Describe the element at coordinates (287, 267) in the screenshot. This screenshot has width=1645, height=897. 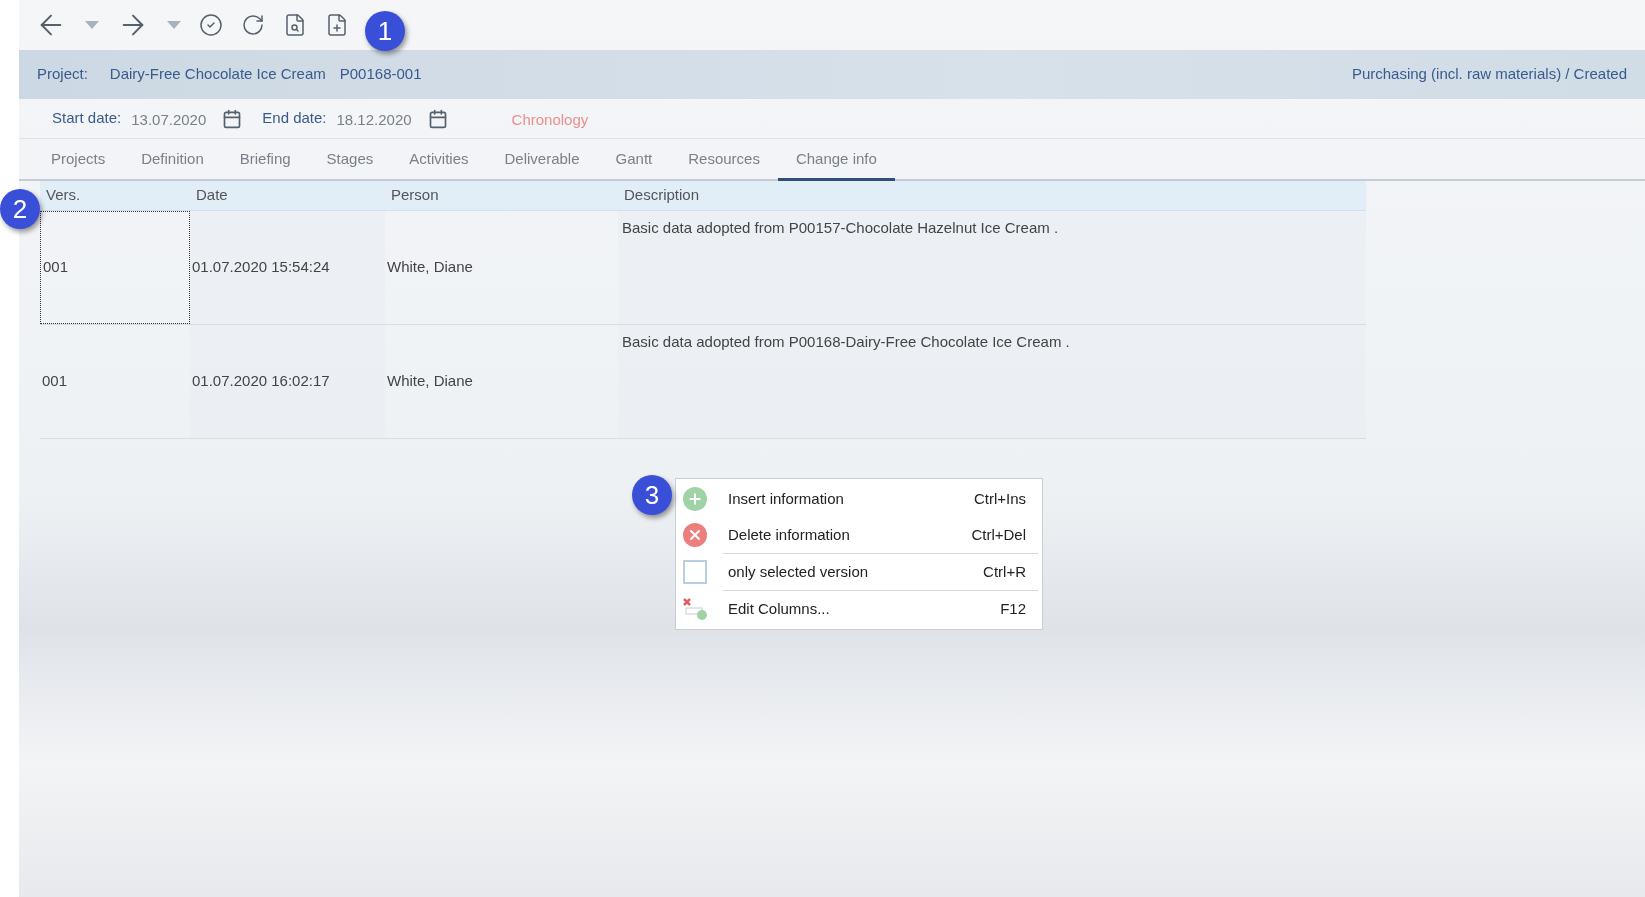
I see `table-cell: 01.07.2020 15:54:24` at that location.